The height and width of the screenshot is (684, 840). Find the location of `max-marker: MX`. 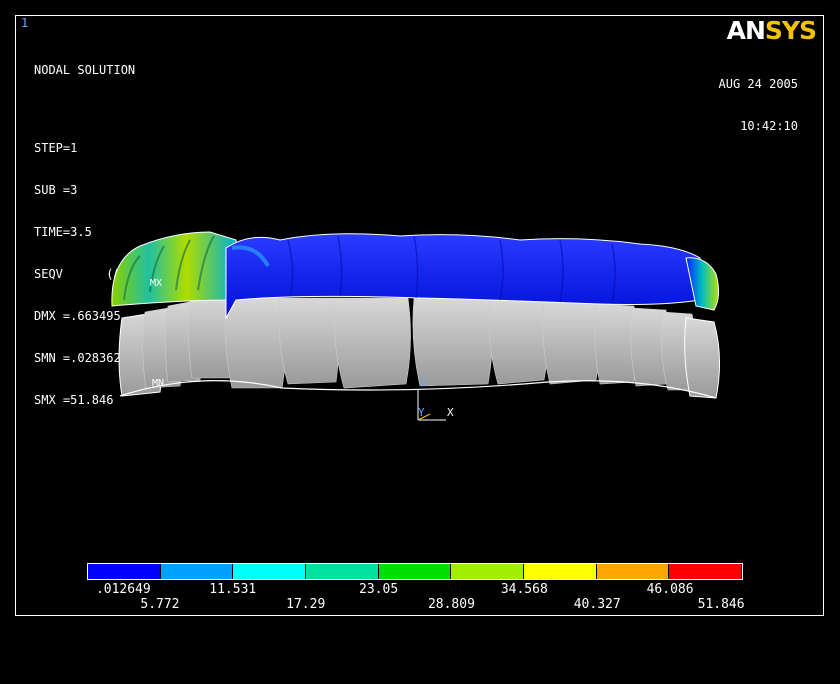

max-marker: MX is located at coordinates (156, 283).